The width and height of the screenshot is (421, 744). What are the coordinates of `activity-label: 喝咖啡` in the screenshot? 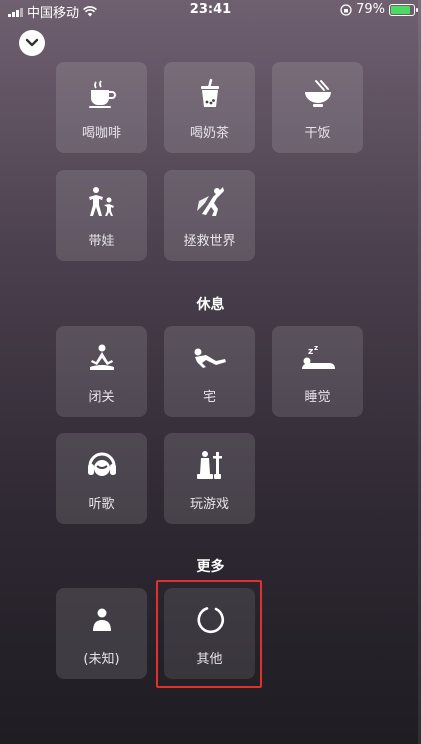 It's located at (101, 133).